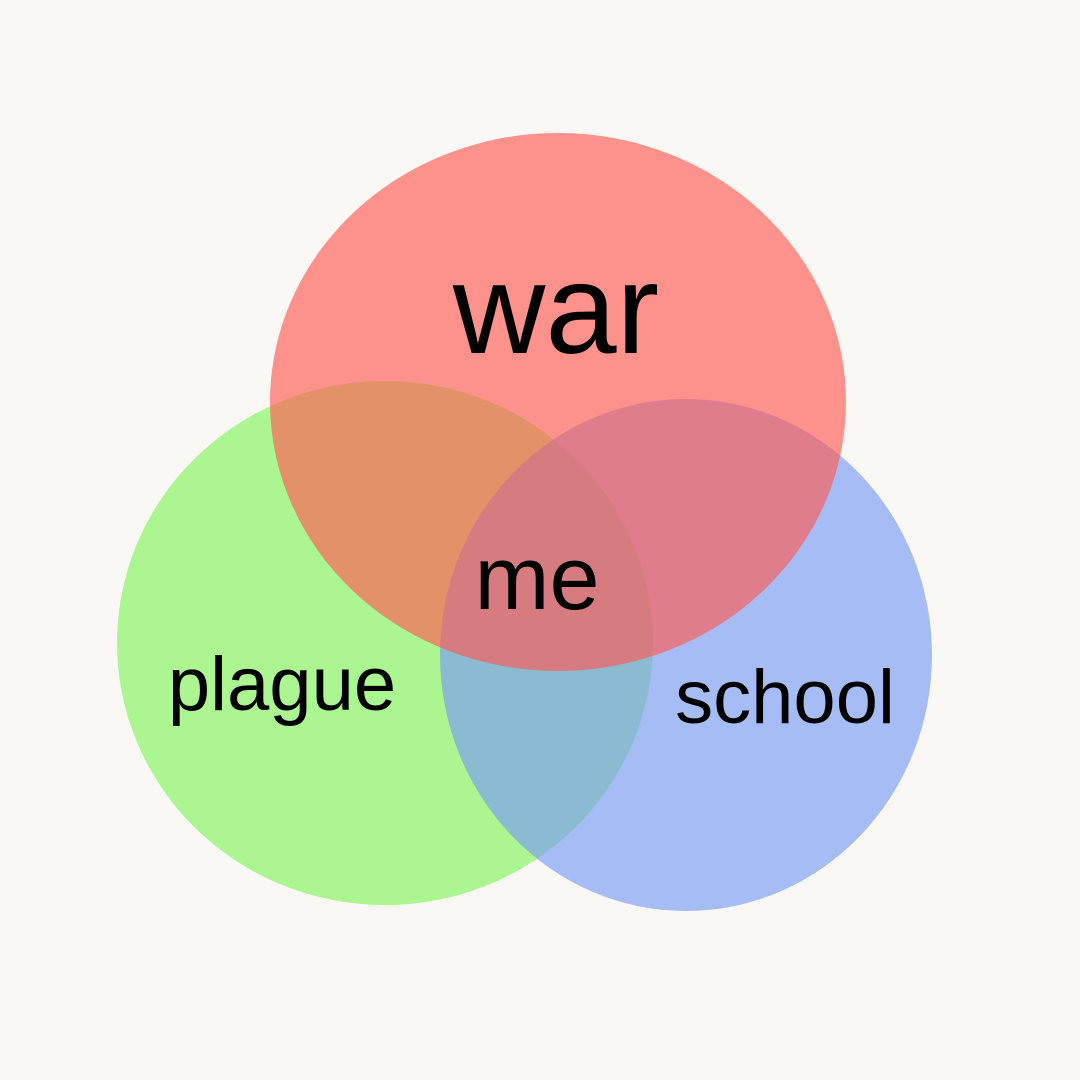 The width and height of the screenshot is (1080, 1080). What do you see at coordinates (555, 309) in the screenshot?
I see `war-label: war` at bounding box center [555, 309].